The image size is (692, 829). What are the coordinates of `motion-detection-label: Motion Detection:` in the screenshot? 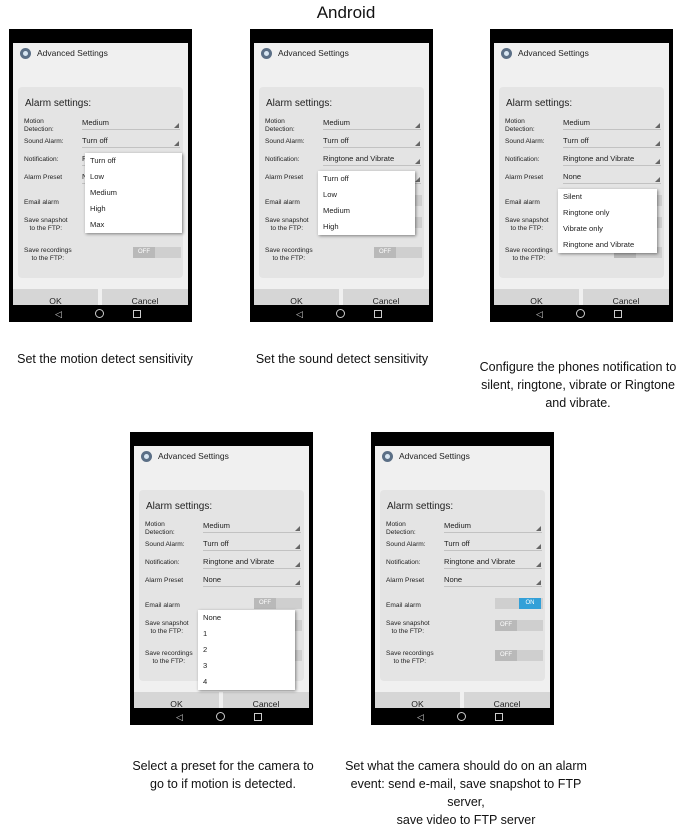 It's located at (520, 125).